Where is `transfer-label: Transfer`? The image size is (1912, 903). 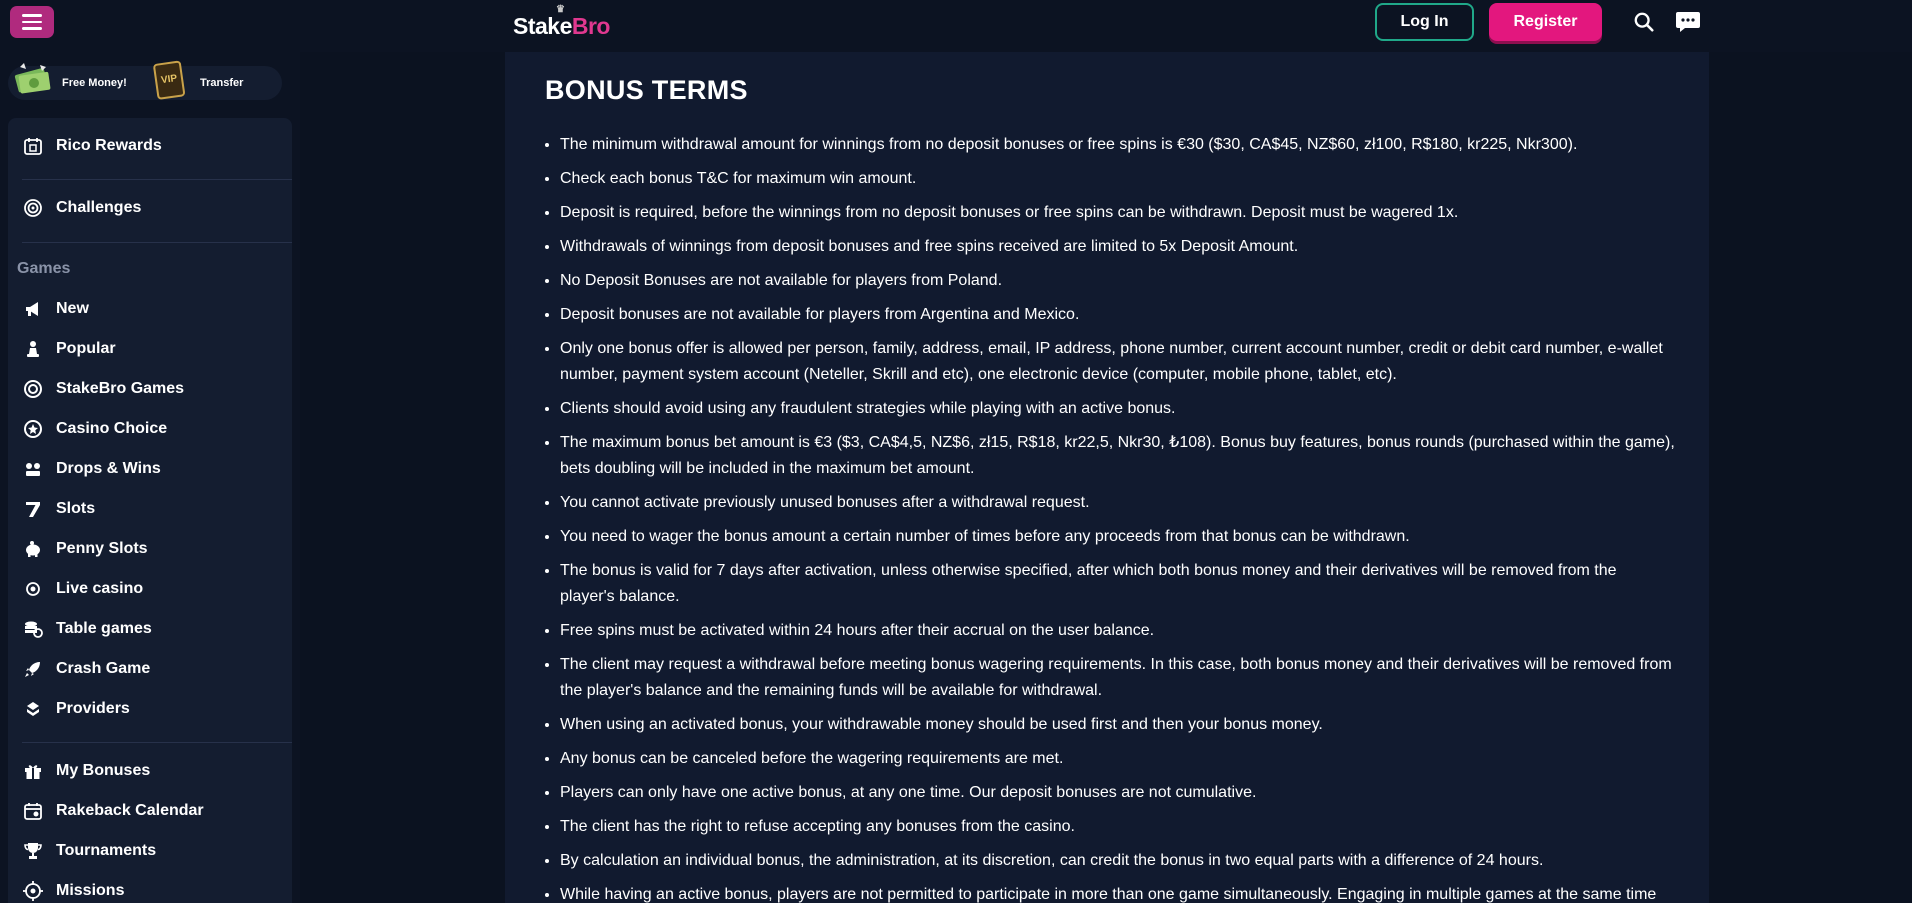 transfer-label: Transfer is located at coordinates (222, 83).